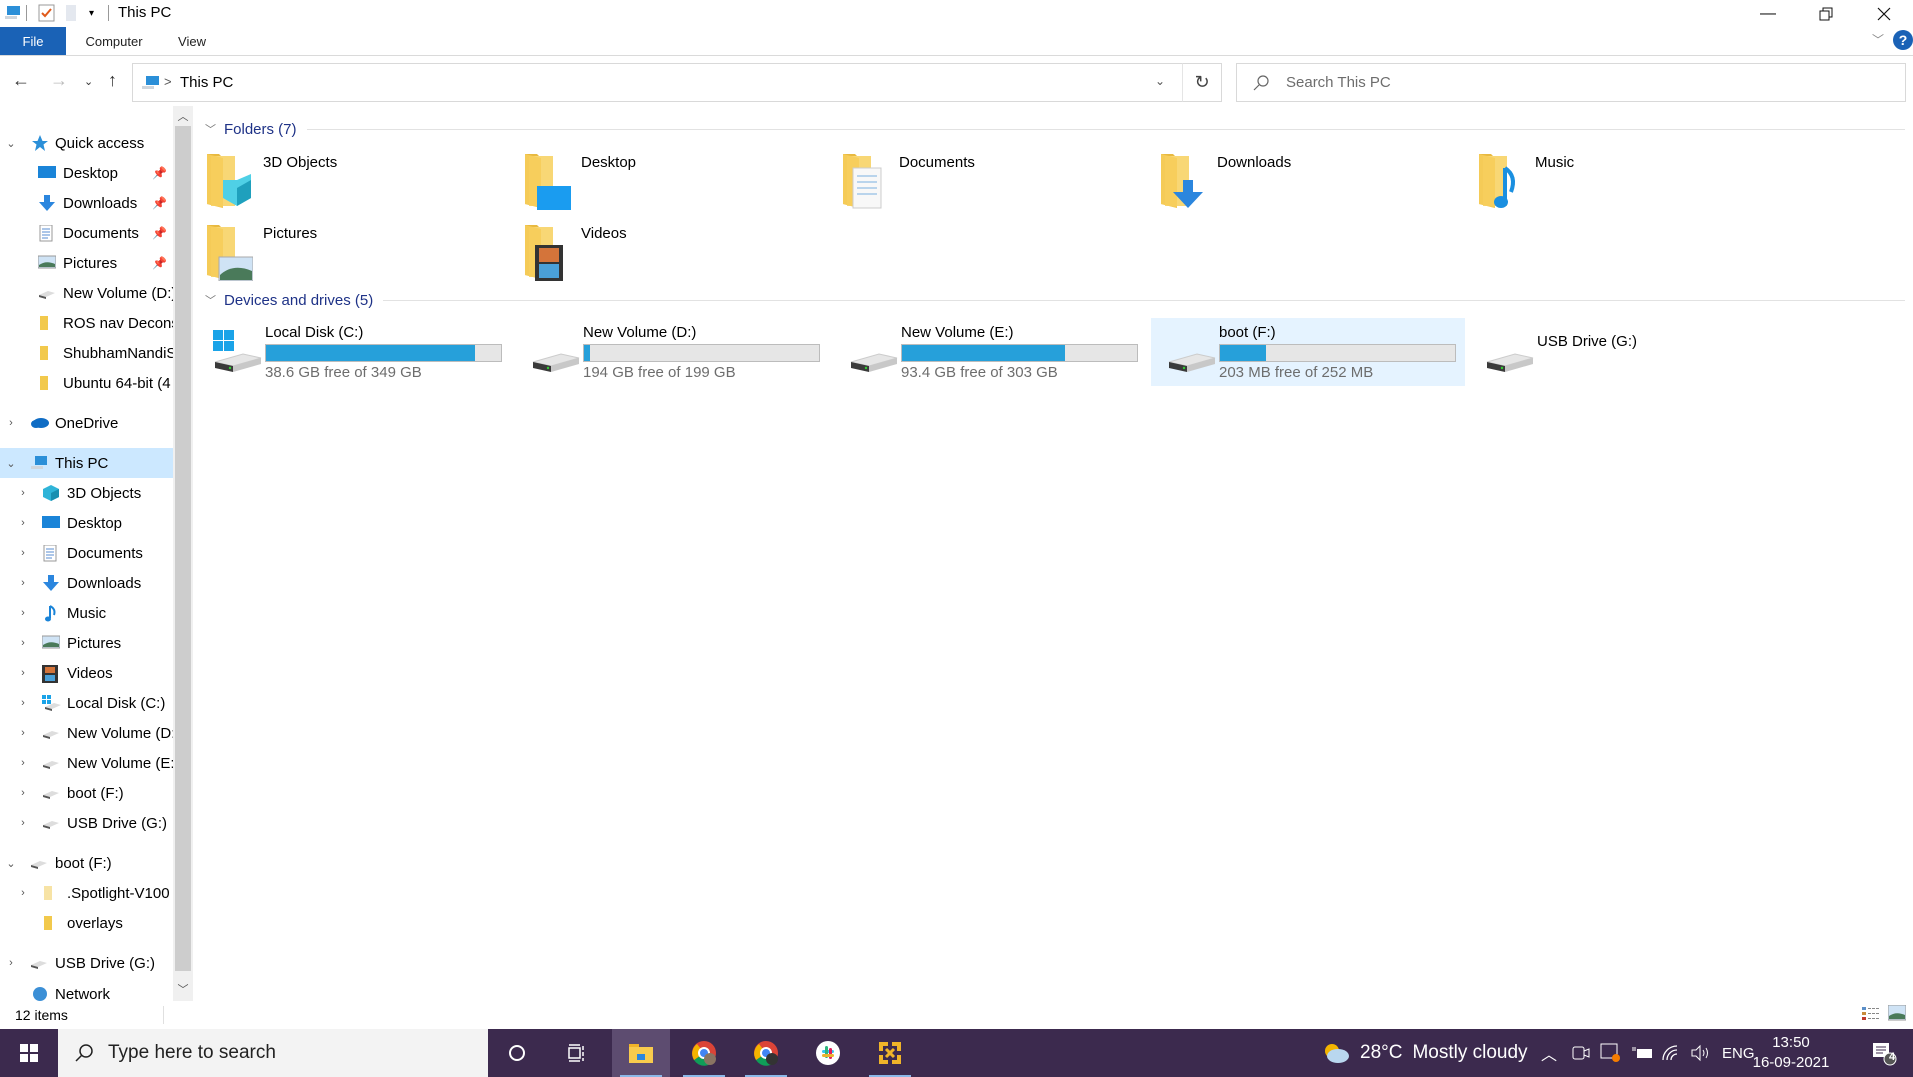 The image size is (1913, 1077). I want to click on drive-tile-new-volume-e: New Volume (E:) 93.4 GB free of 303 GB, so click(990, 352).